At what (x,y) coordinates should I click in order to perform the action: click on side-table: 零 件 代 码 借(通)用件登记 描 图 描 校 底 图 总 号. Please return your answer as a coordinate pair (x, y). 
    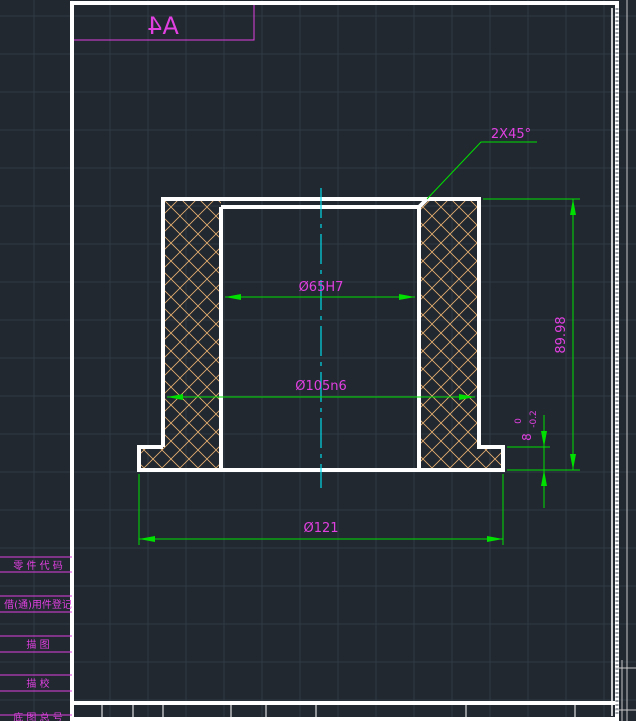
    Looking at the image, I should click on (36, 638).